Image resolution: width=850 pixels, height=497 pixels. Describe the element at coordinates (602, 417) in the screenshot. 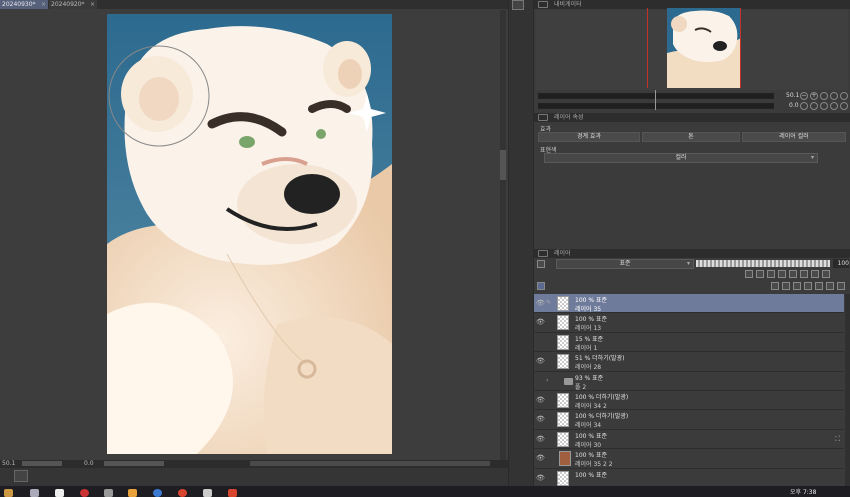

I see `layer-blend-info: 100 % 더하기(발광)` at that location.